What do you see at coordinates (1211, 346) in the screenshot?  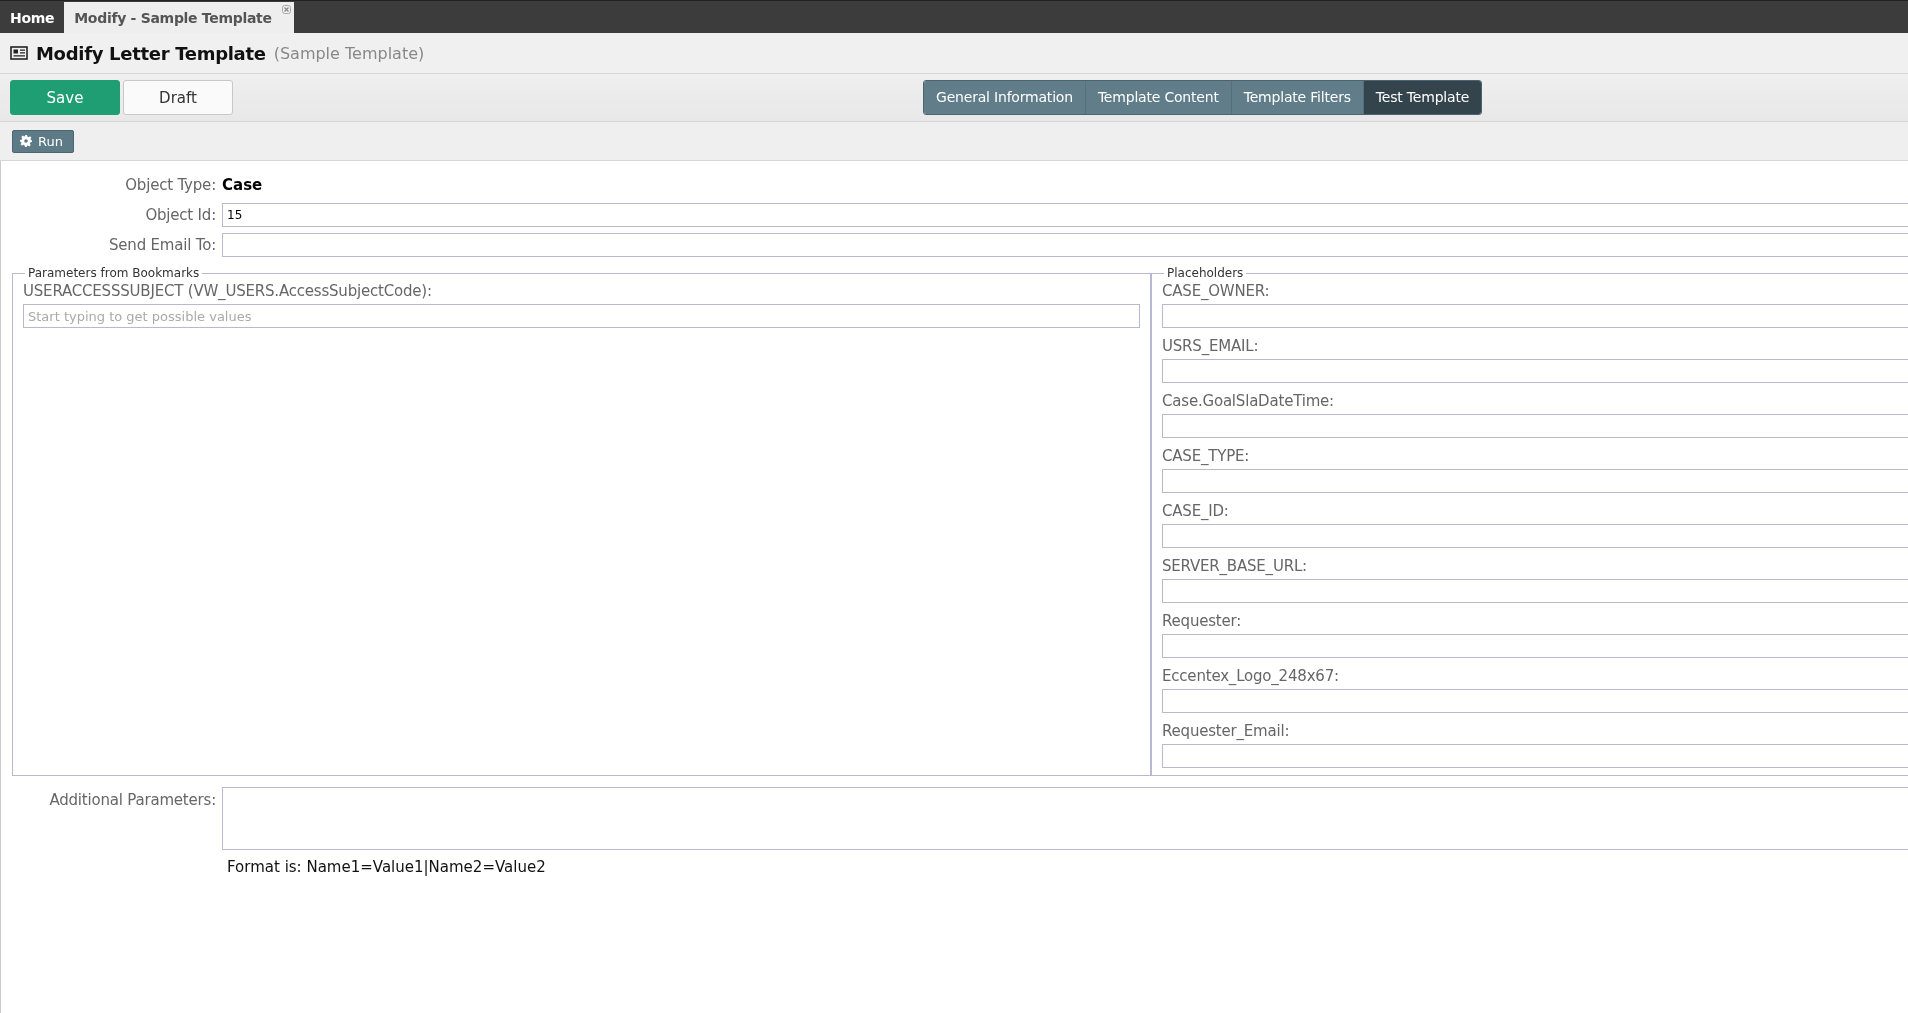 I see `field-label: USRS_EMAIL:` at bounding box center [1211, 346].